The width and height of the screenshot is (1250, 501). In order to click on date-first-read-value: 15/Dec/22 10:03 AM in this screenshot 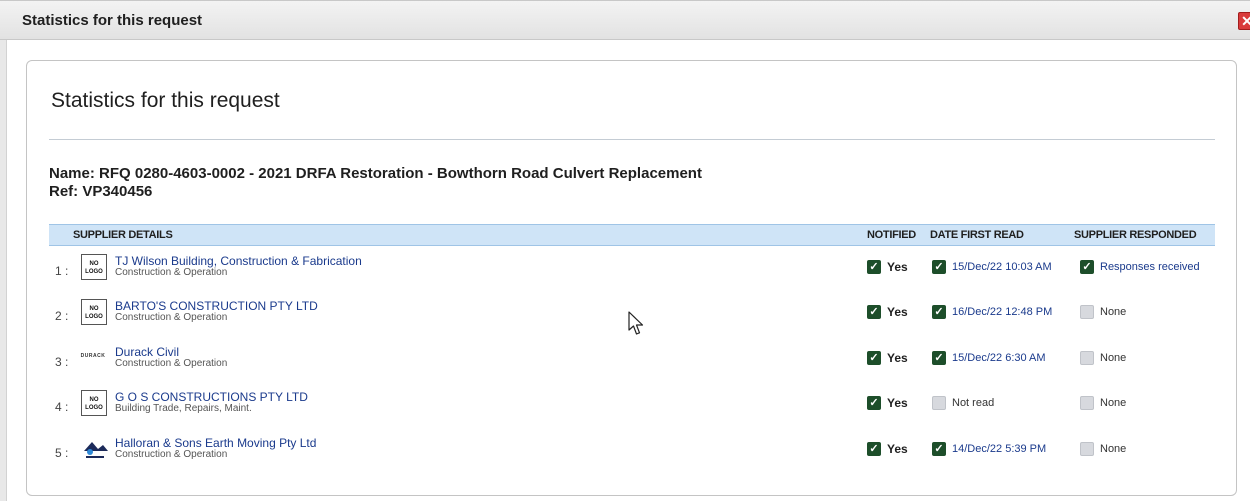, I will do `click(1002, 267)`.